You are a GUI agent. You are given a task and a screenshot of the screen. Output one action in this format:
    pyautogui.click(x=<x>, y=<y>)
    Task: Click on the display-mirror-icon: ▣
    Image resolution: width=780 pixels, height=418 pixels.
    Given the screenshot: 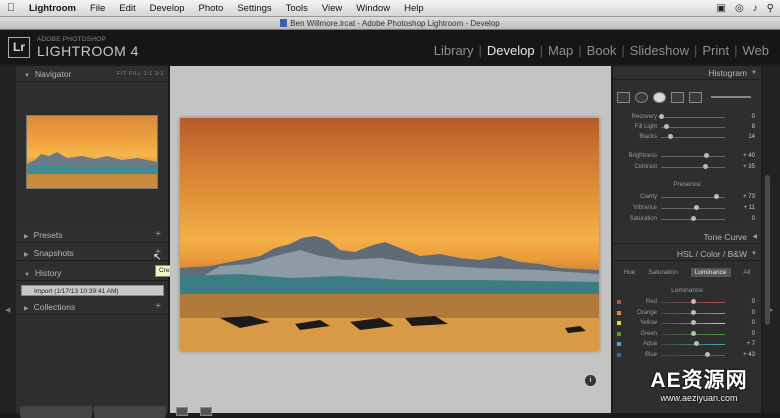 What is the action you would take?
    pyautogui.click(x=720, y=8)
    